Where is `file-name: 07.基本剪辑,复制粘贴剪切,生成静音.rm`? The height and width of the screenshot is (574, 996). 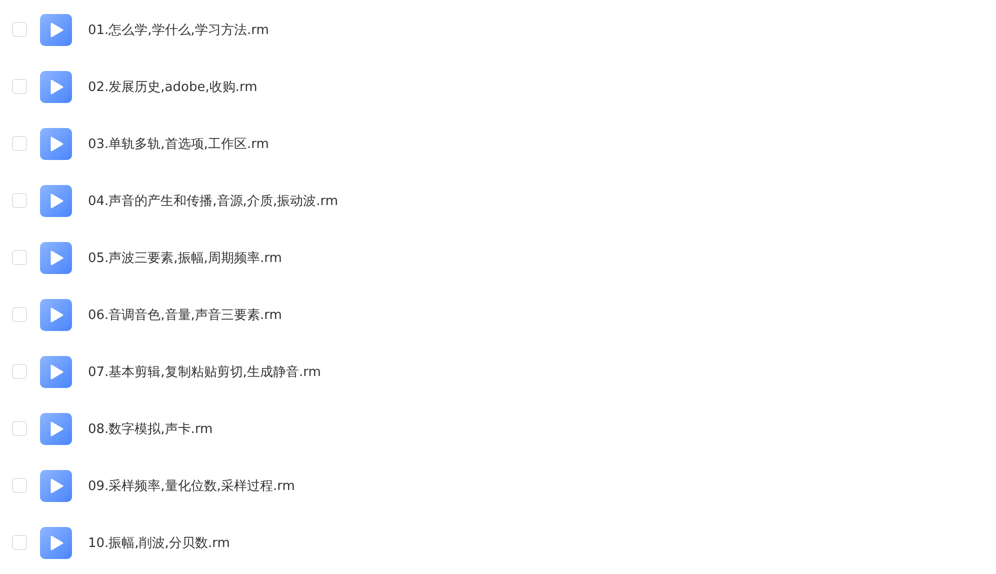
file-name: 07.基本剪辑,复制粘贴剪切,生成静音.rm is located at coordinates (204, 371).